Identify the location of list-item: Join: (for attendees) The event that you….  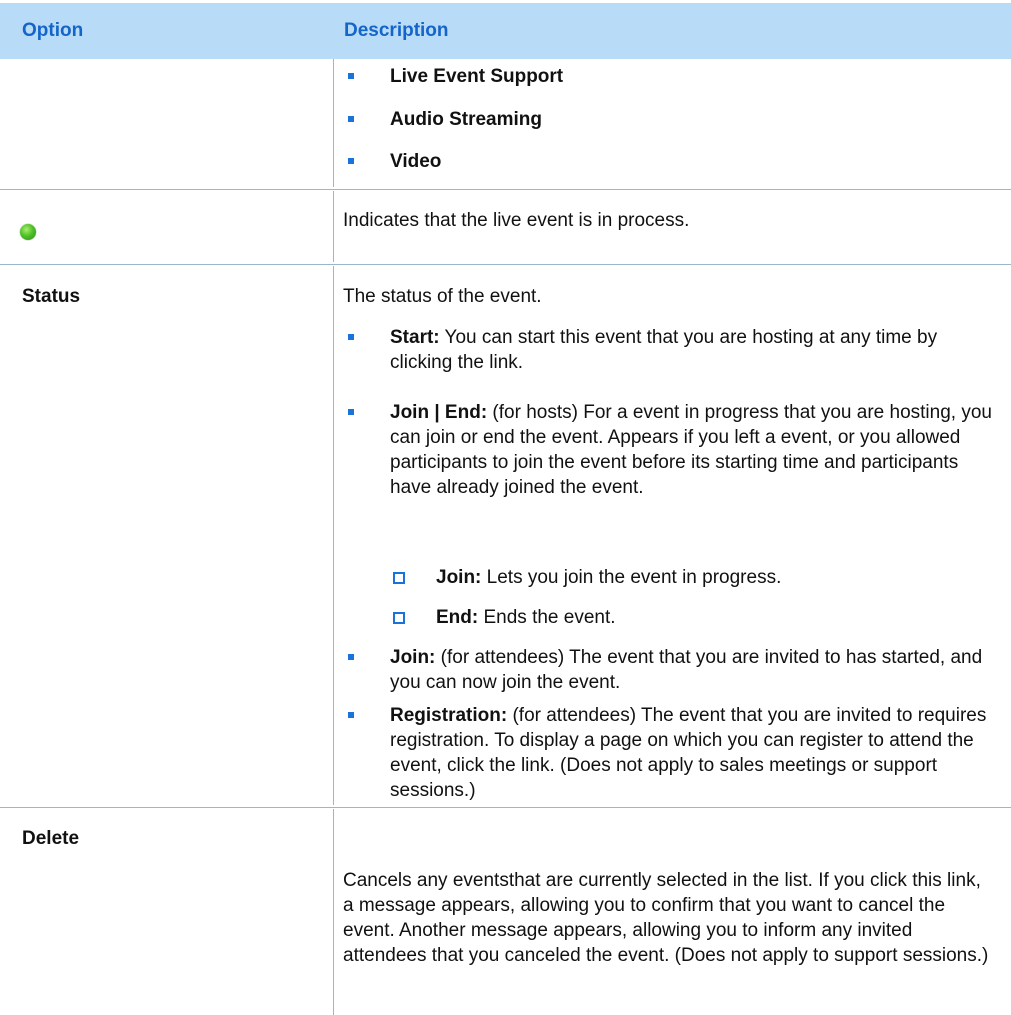
(692, 670).